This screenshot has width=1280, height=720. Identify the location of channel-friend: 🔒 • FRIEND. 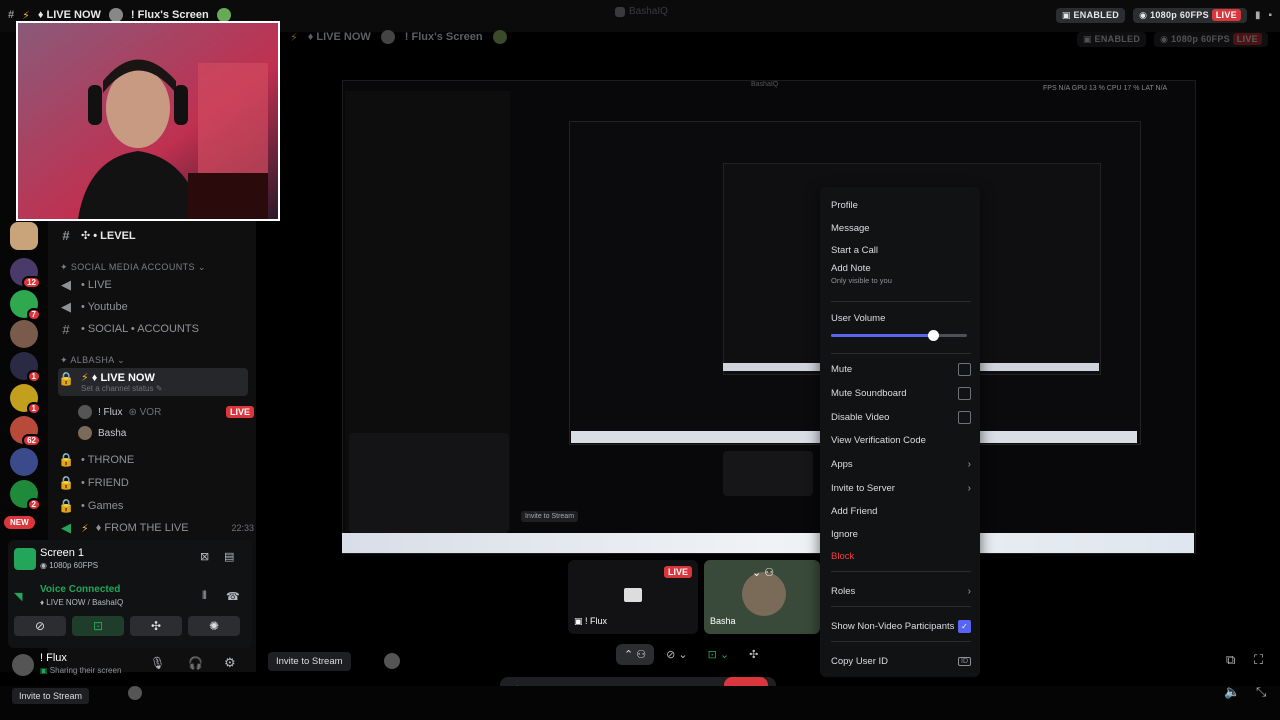
(153, 483).